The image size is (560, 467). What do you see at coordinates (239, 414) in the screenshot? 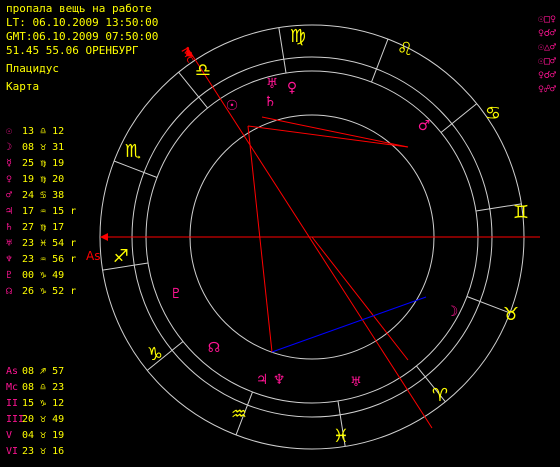
I see `aquarius-icon: ♒` at bounding box center [239, 414].